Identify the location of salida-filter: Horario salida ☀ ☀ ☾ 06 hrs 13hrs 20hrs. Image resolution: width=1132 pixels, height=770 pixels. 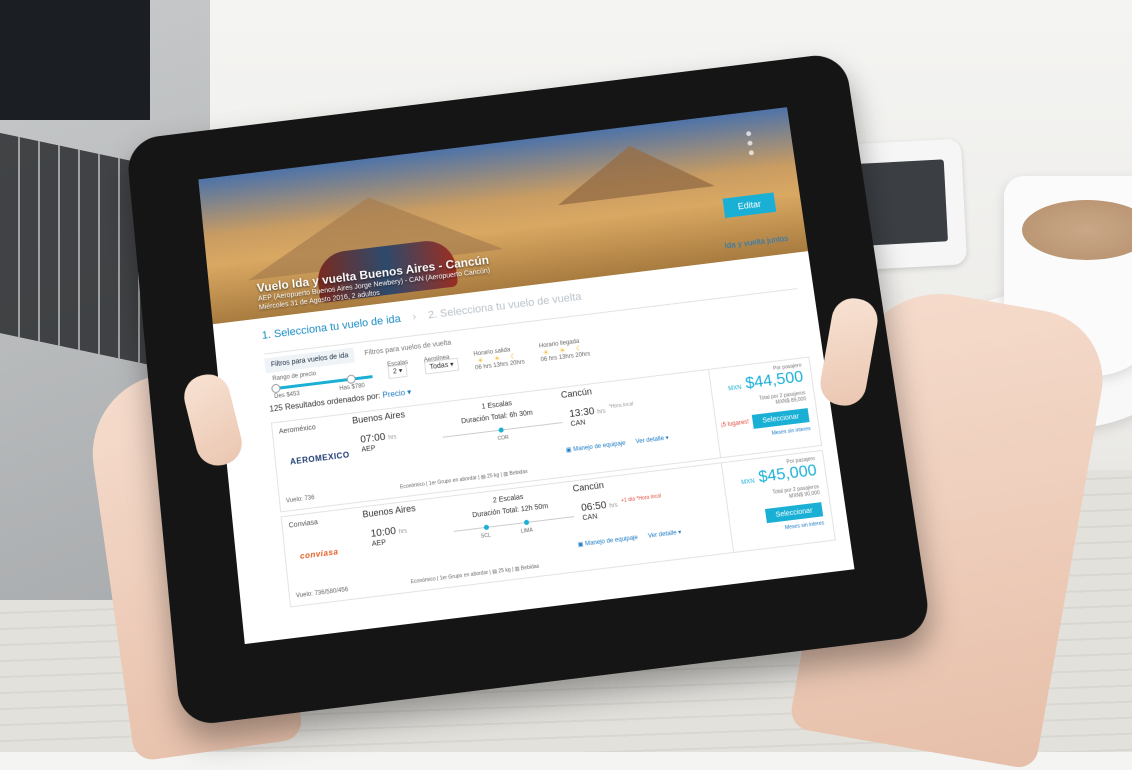
(499, 361).